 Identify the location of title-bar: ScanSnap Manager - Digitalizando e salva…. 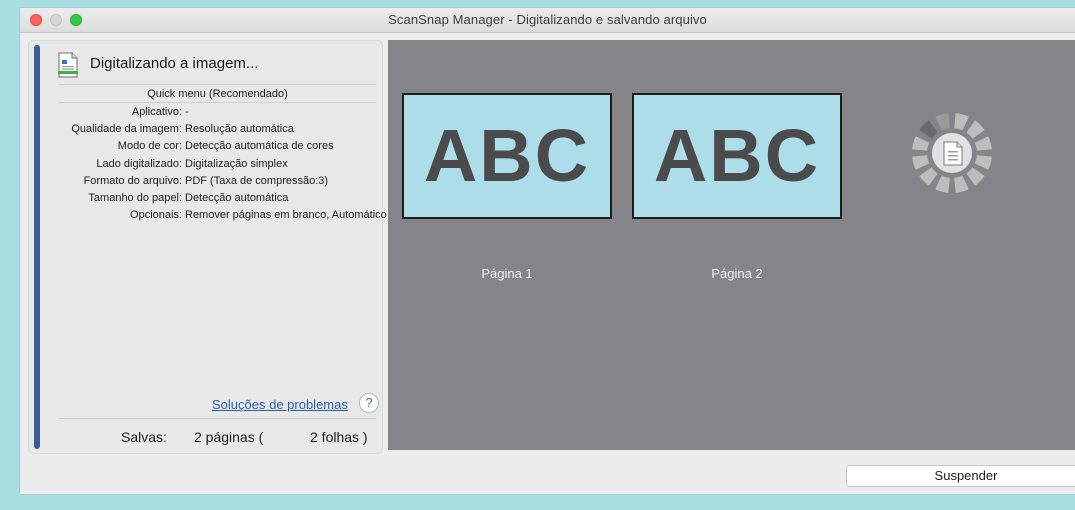
(547, 20).